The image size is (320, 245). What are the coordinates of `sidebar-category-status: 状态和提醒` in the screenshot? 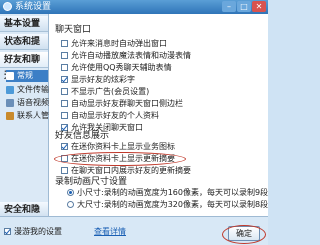 It's located at (24, 48).